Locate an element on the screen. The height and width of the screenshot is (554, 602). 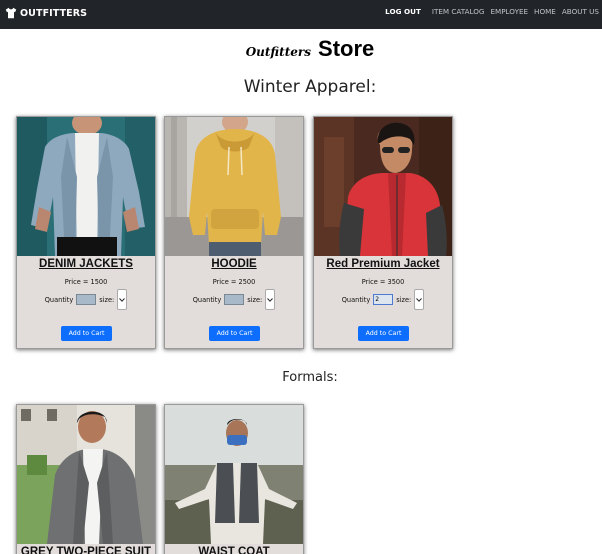
brand-link: OUTFITTERS is located at coordinates (46, 13).